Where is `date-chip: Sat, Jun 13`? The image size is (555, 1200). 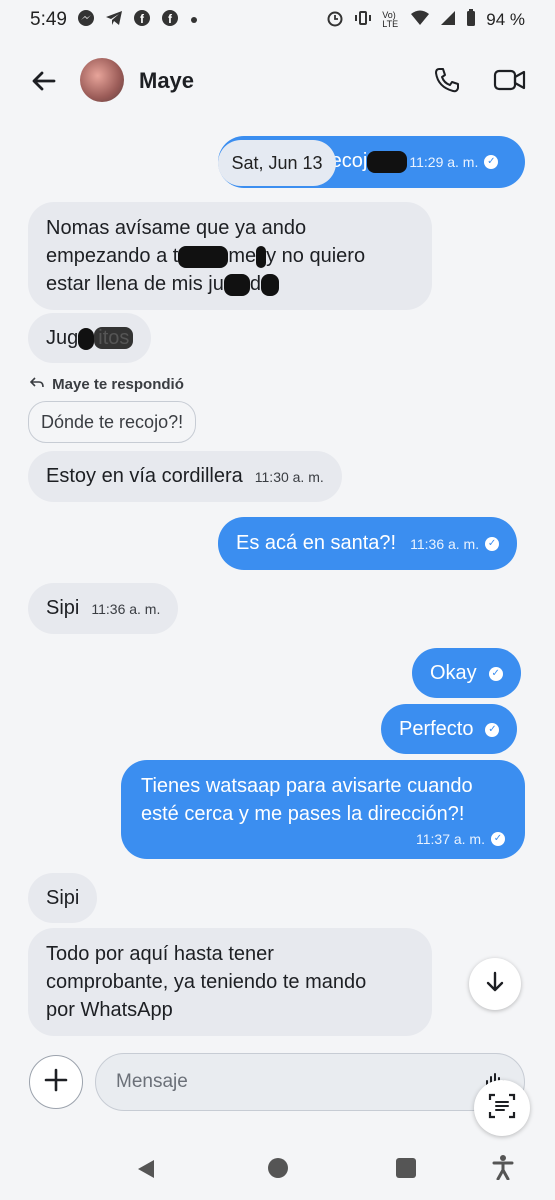 date-chip: Sat, Jun 13 is located at coordinates (277, 163).